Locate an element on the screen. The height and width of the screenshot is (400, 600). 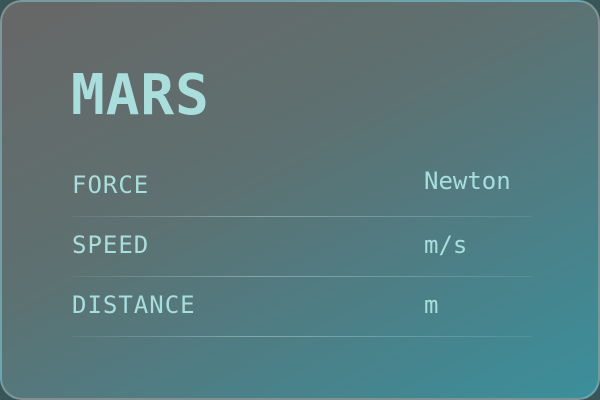
planet-title: MARS is located at coordinates (140, 95).